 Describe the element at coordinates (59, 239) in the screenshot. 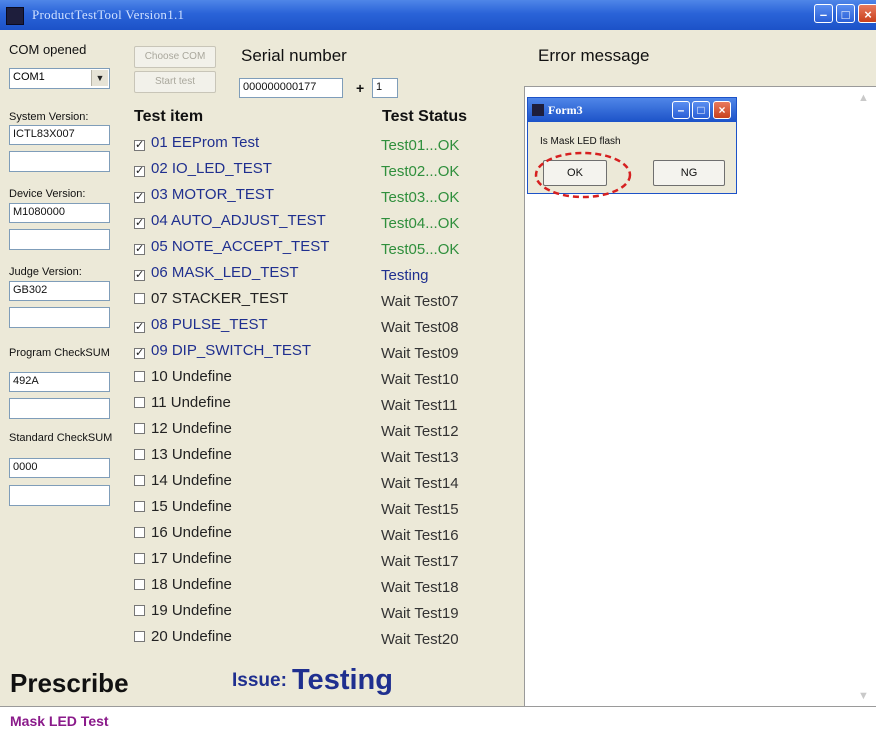

I see `device-version-extra-field` at that location.